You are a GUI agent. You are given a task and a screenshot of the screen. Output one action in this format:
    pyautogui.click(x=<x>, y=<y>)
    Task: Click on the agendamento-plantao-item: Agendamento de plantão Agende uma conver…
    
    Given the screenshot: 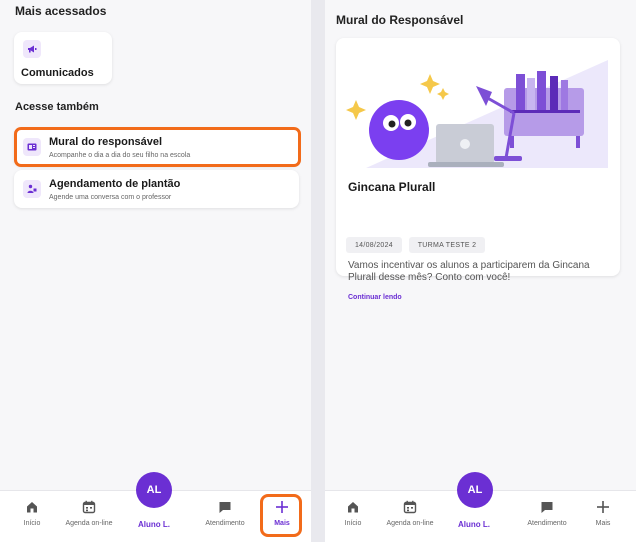 What is the action you would take?
    pyautogui.click(x=156, y=189)
    